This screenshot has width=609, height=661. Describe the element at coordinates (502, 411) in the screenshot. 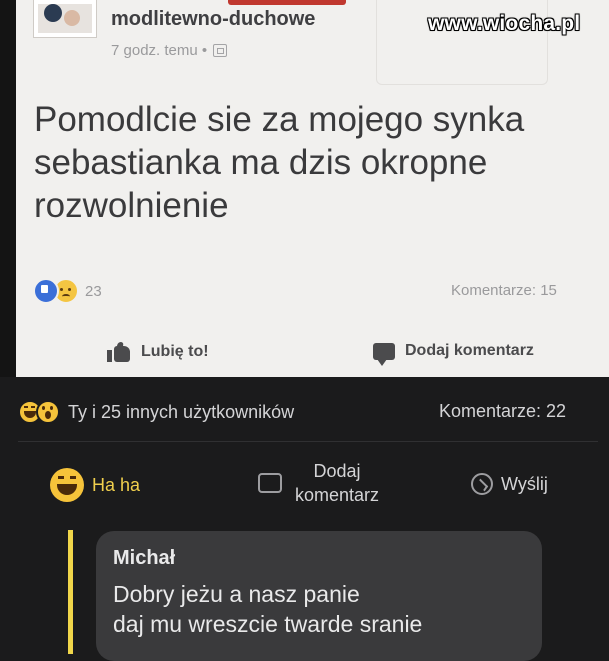

I see `dark-comments-count: Komentarze: 22` at that location.